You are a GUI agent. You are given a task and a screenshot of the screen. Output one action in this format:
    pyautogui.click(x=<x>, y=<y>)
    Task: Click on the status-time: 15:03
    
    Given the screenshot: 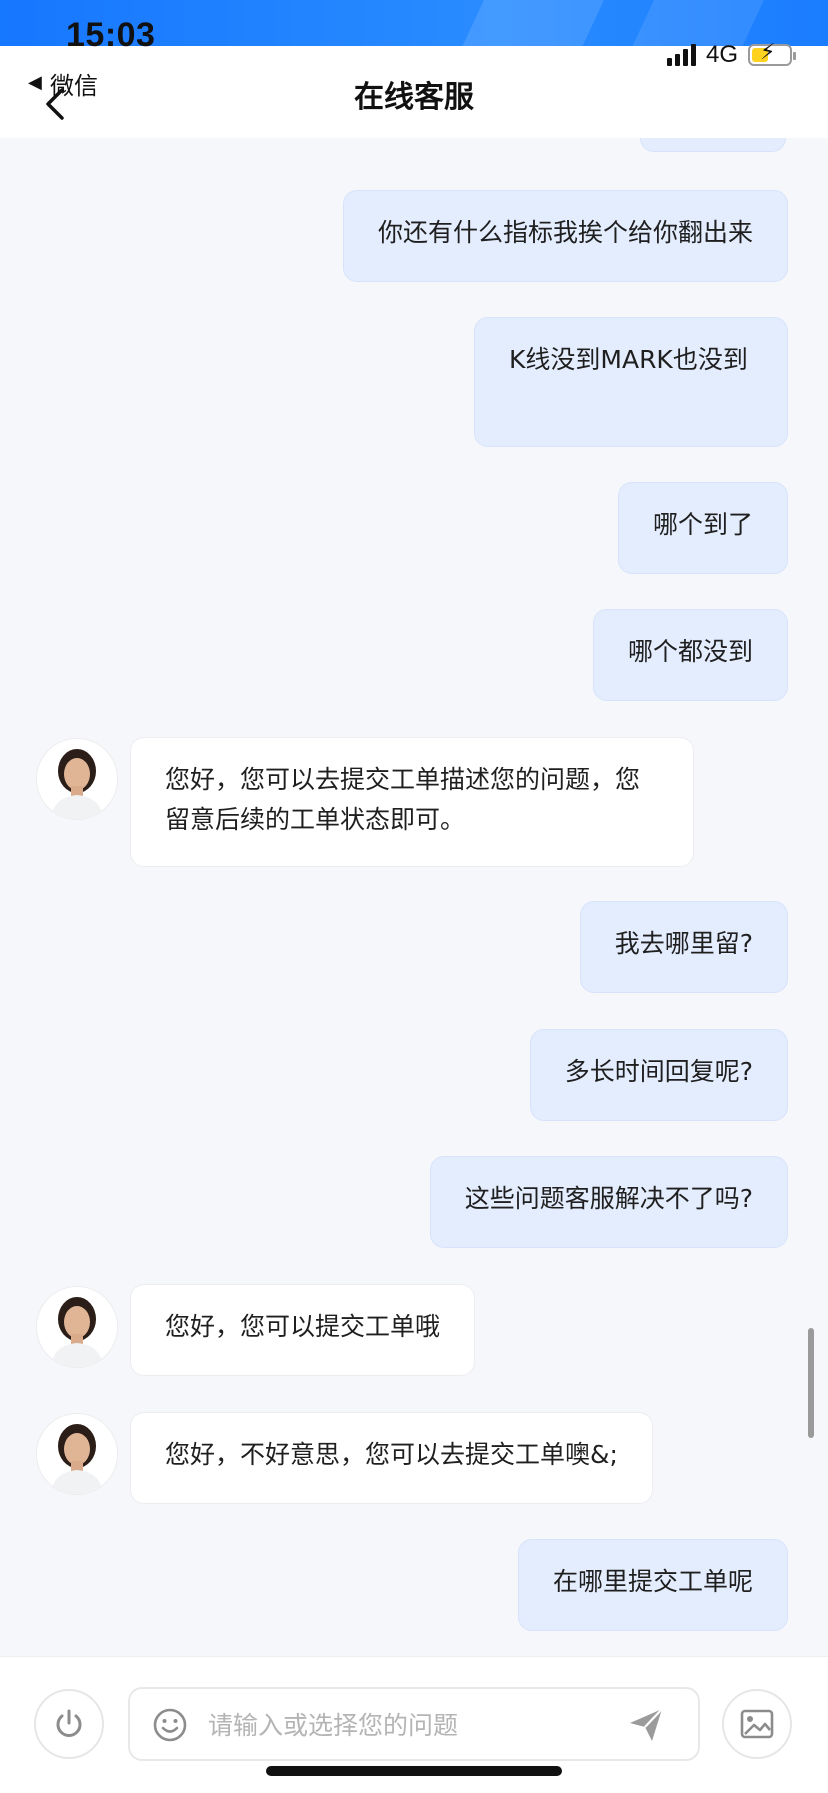 What is the action you would take?
    pyautogui.click(x=111, y=35)
    